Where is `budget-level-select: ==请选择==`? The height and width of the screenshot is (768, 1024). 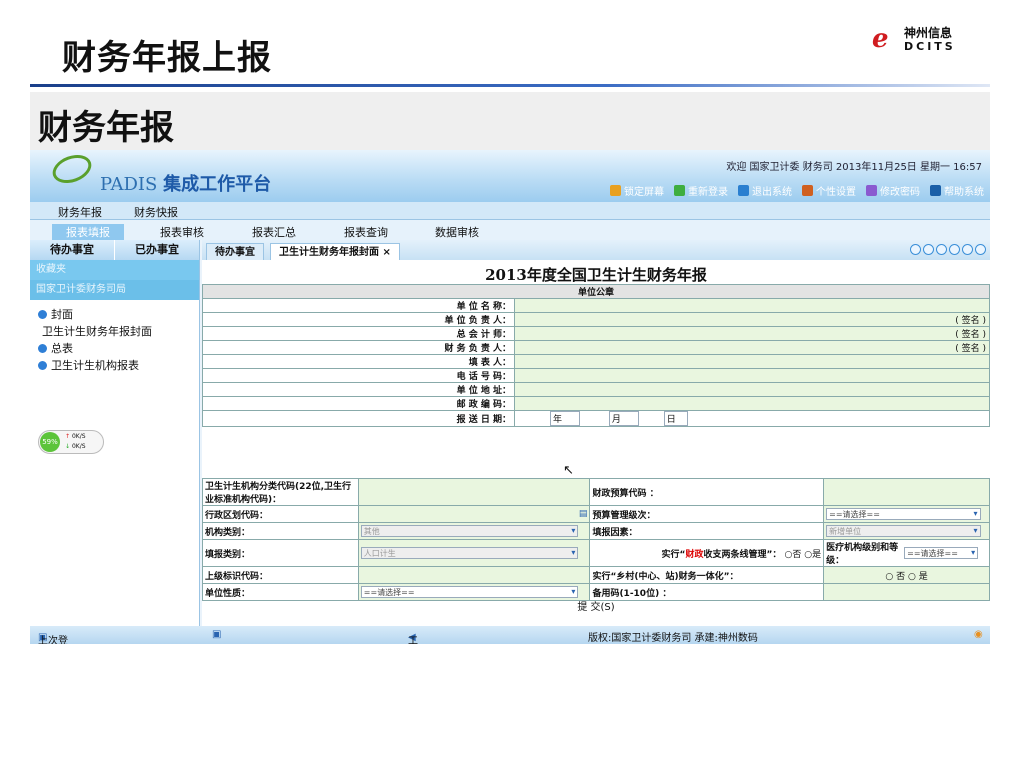
budget-level-select: ==请选择== is located at coordinates (903, 514).